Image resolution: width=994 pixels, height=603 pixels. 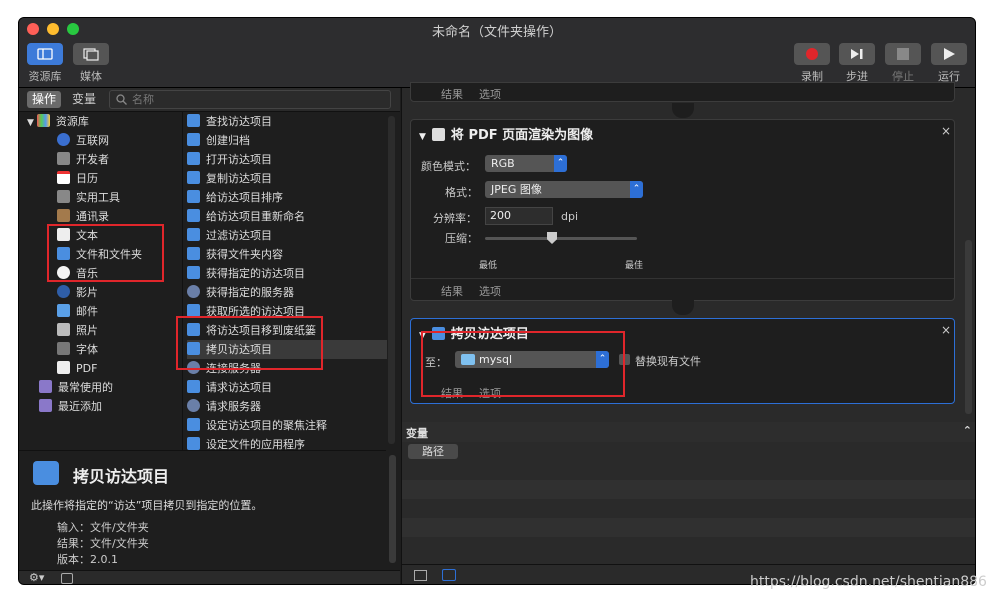 I want to click on format-label: 格式：, so click(x=461, y=192).